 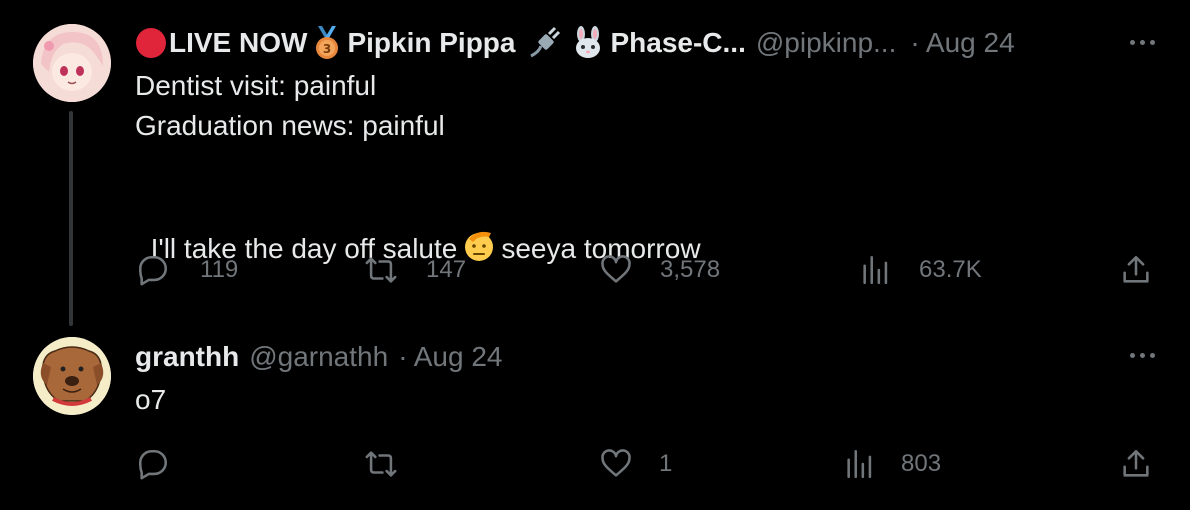 I want to click on thread-connector-line, so click(x=71, y=218).